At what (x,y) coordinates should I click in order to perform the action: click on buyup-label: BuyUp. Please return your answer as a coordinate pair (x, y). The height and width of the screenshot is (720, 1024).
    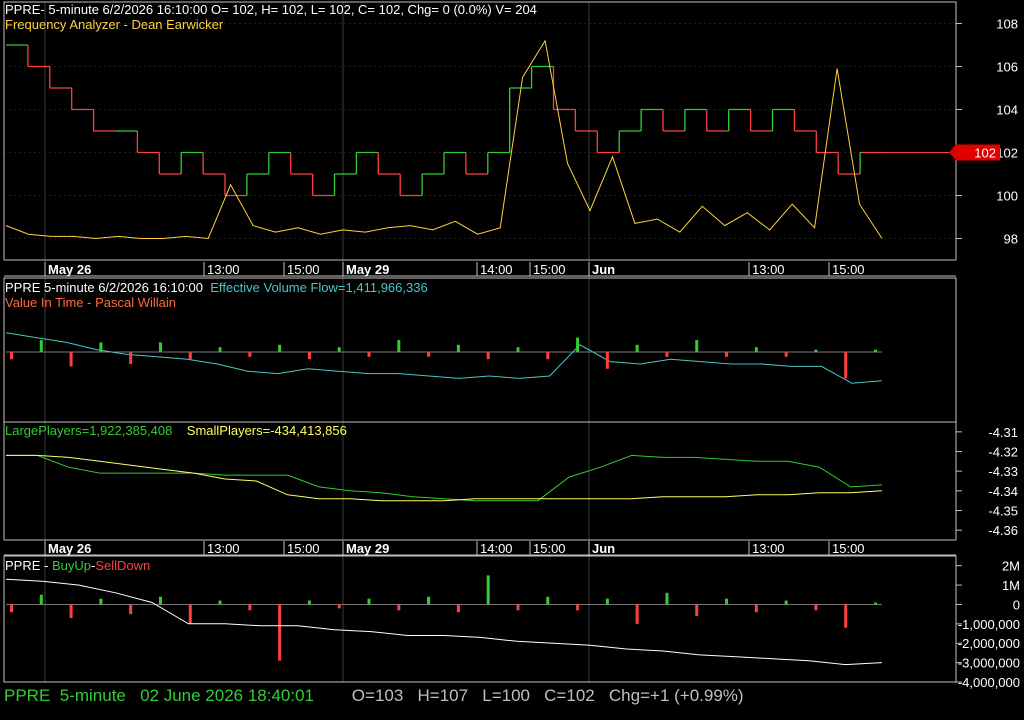
    Looking at the image, I should click on (71, 565).